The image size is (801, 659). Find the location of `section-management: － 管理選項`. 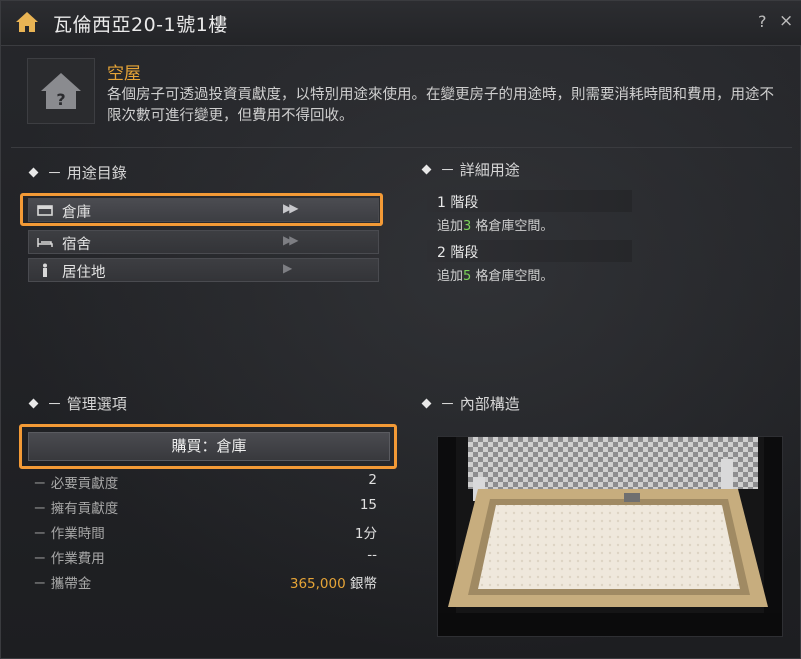

section-management: － 管理選項 is located at coordinates (77, 403).